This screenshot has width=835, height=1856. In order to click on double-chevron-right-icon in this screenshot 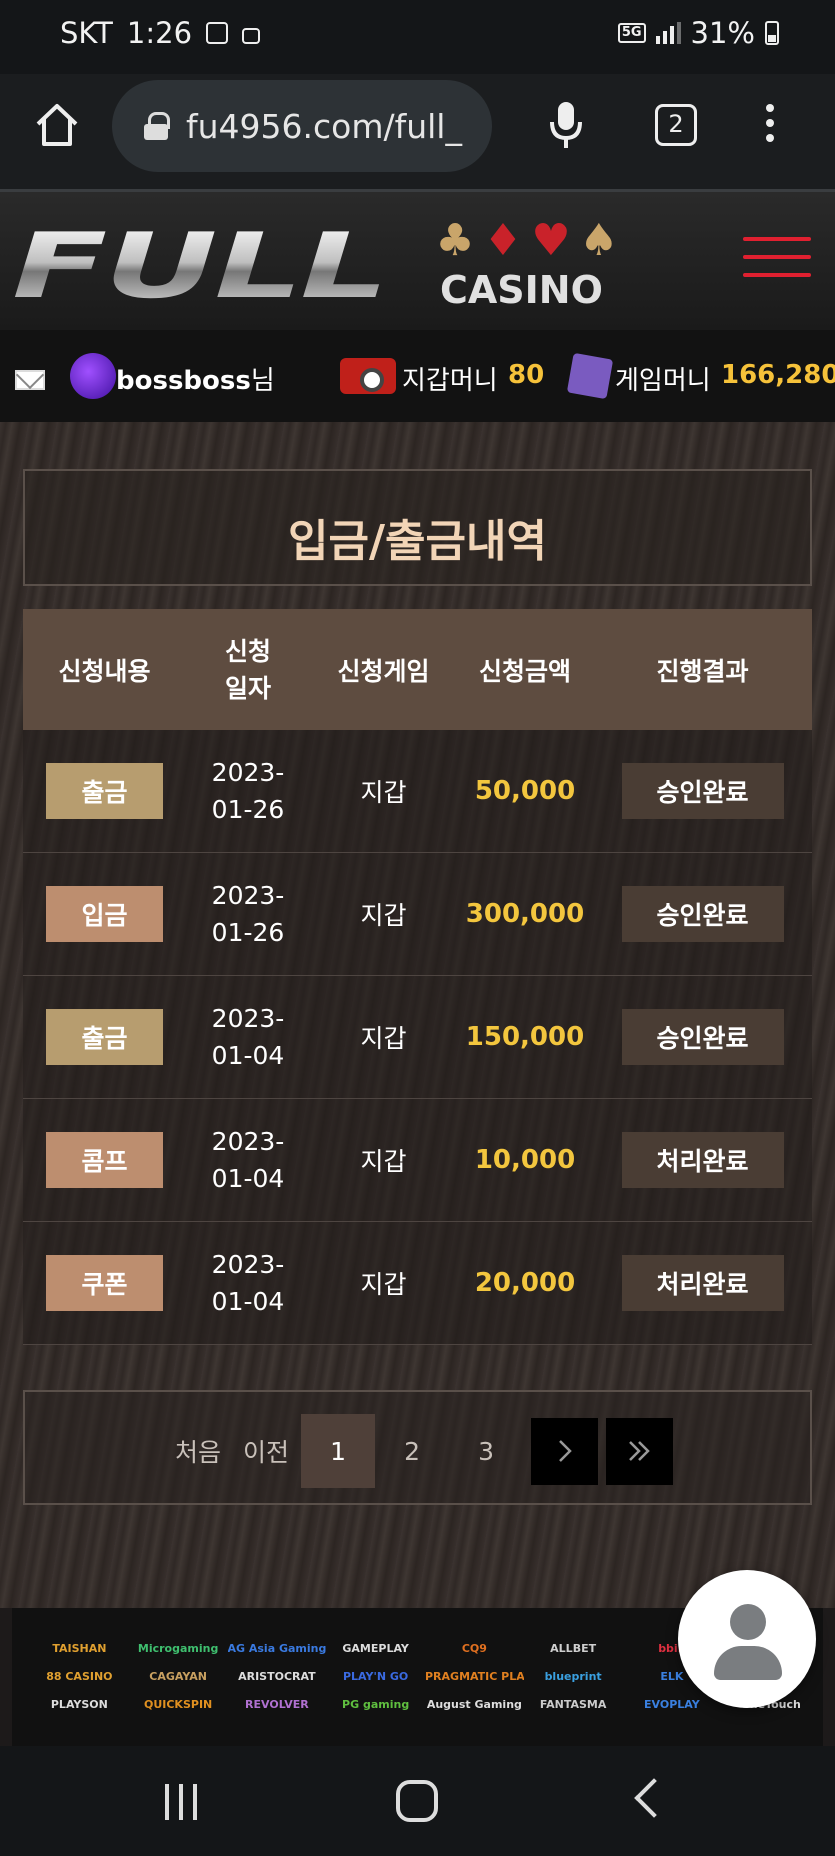, I will do `click(639, 1451)`.